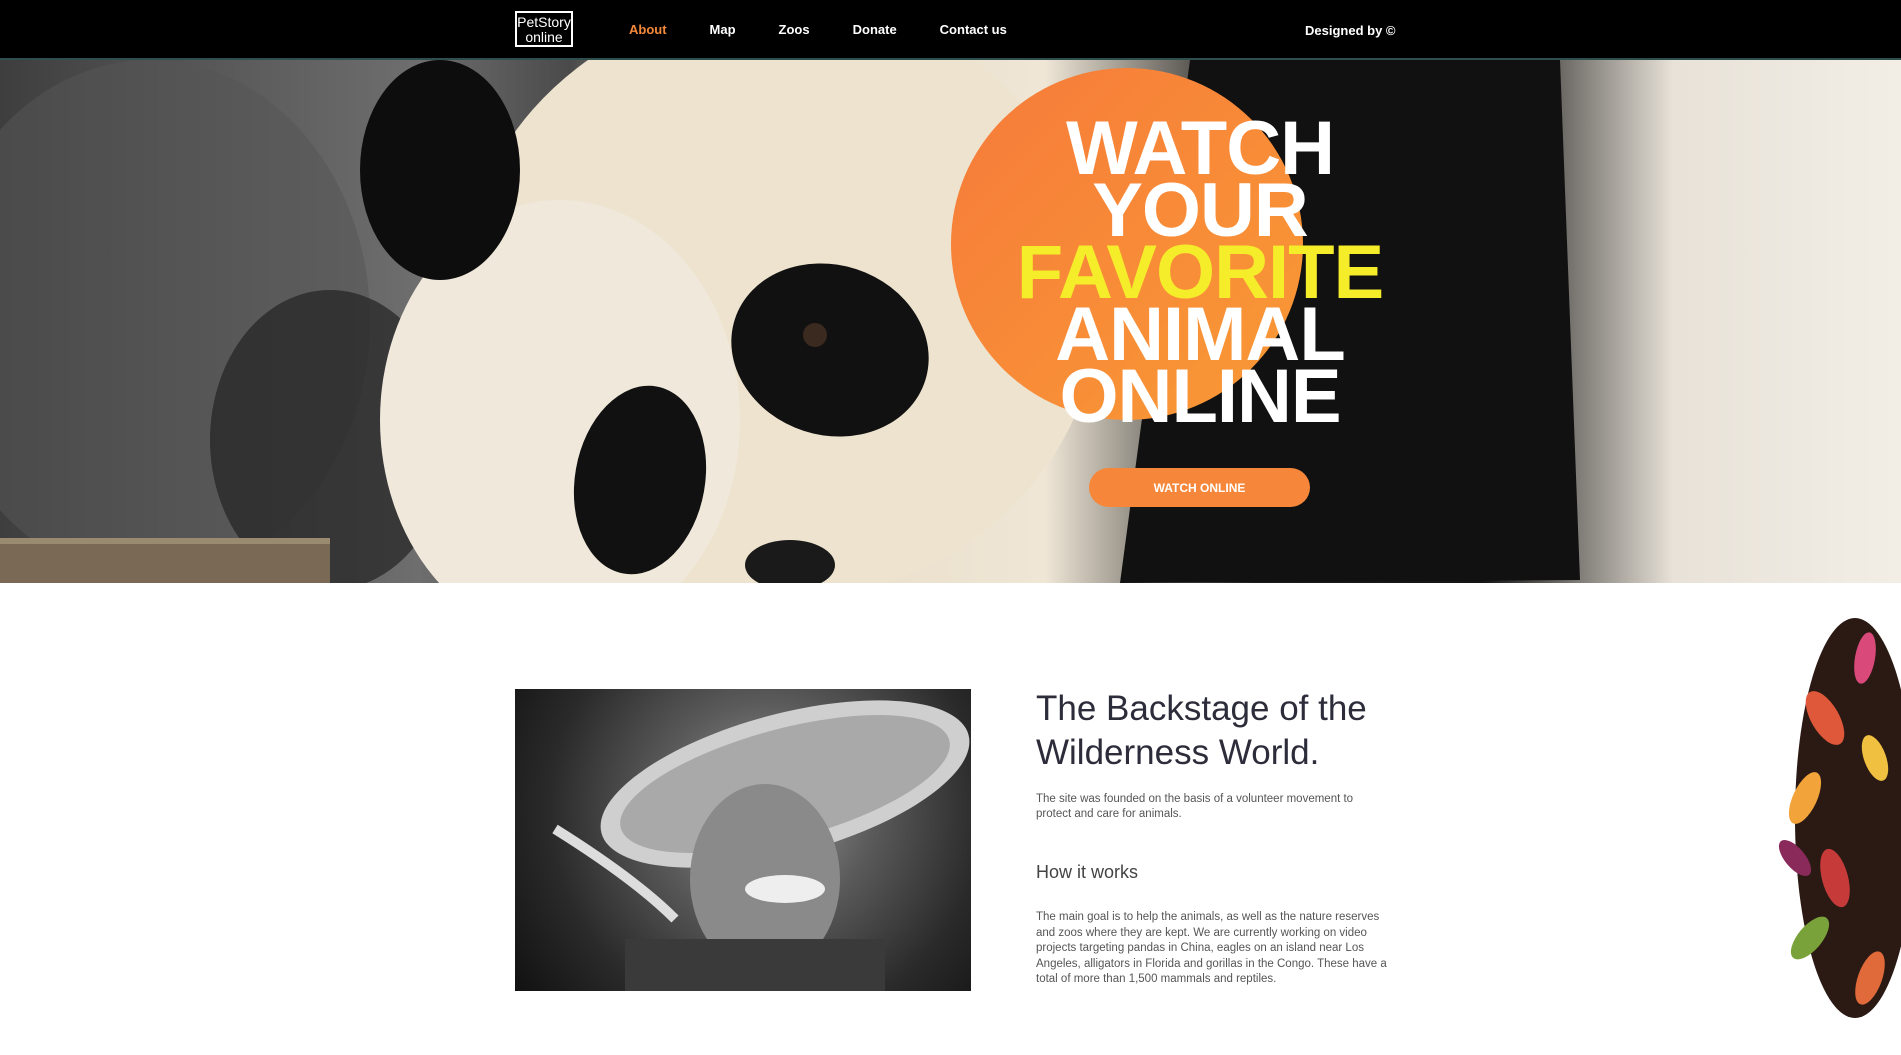 This screenshot has height=1055, width=1901. I want to click on section-title: The Backstage of the Wilderness World., so click(1201, 730).